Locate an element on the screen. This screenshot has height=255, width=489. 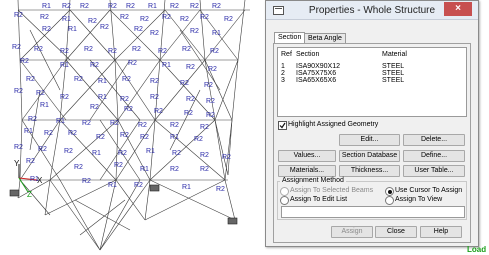
radio-assign-selected-beams is located at coordinates (284, 191).